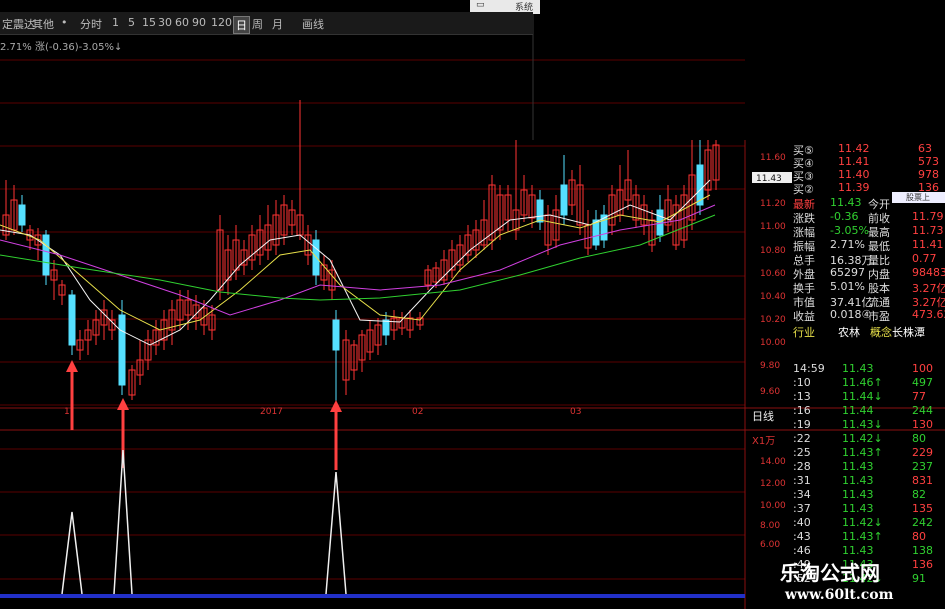 The width and height of the screenshot is (945, 609). Describe the element at coordinates (131, 22) in the screenshot. I see `period-5: 5` at that location.